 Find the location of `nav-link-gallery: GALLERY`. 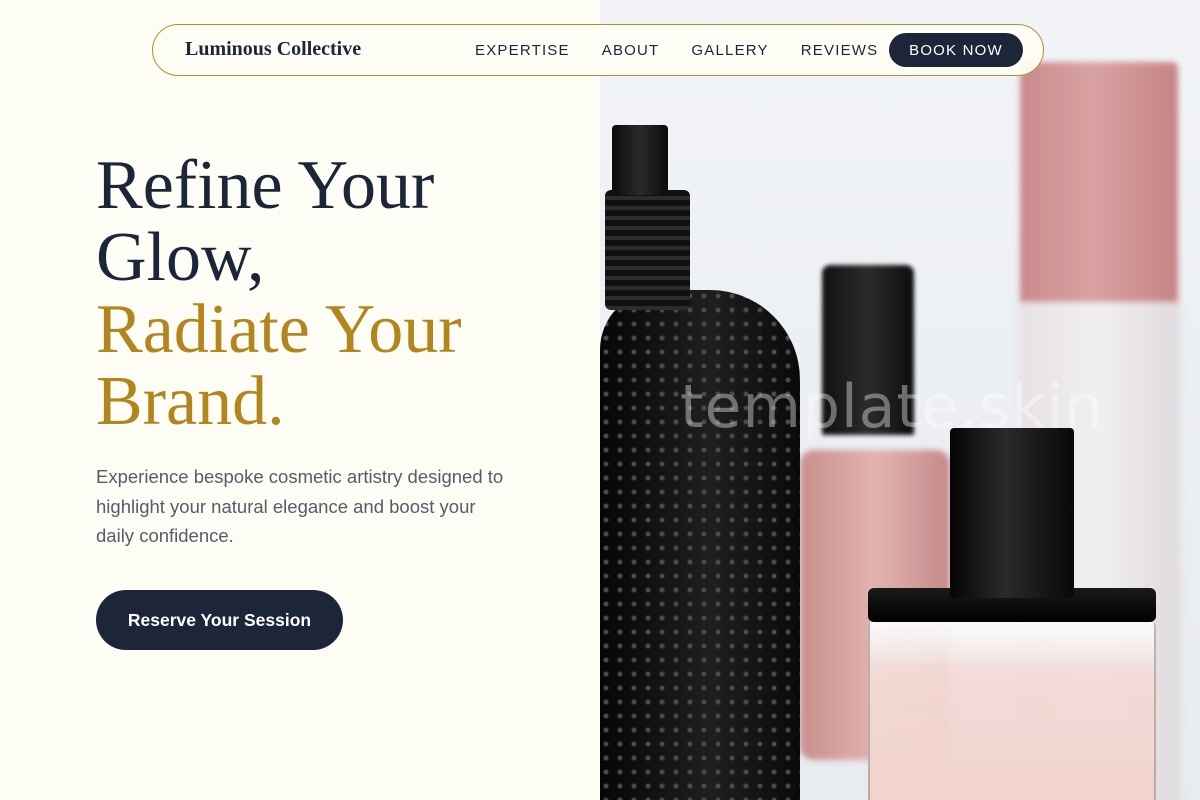

nav-link-gallery: GALLERY is located at coordinates (729, 50).